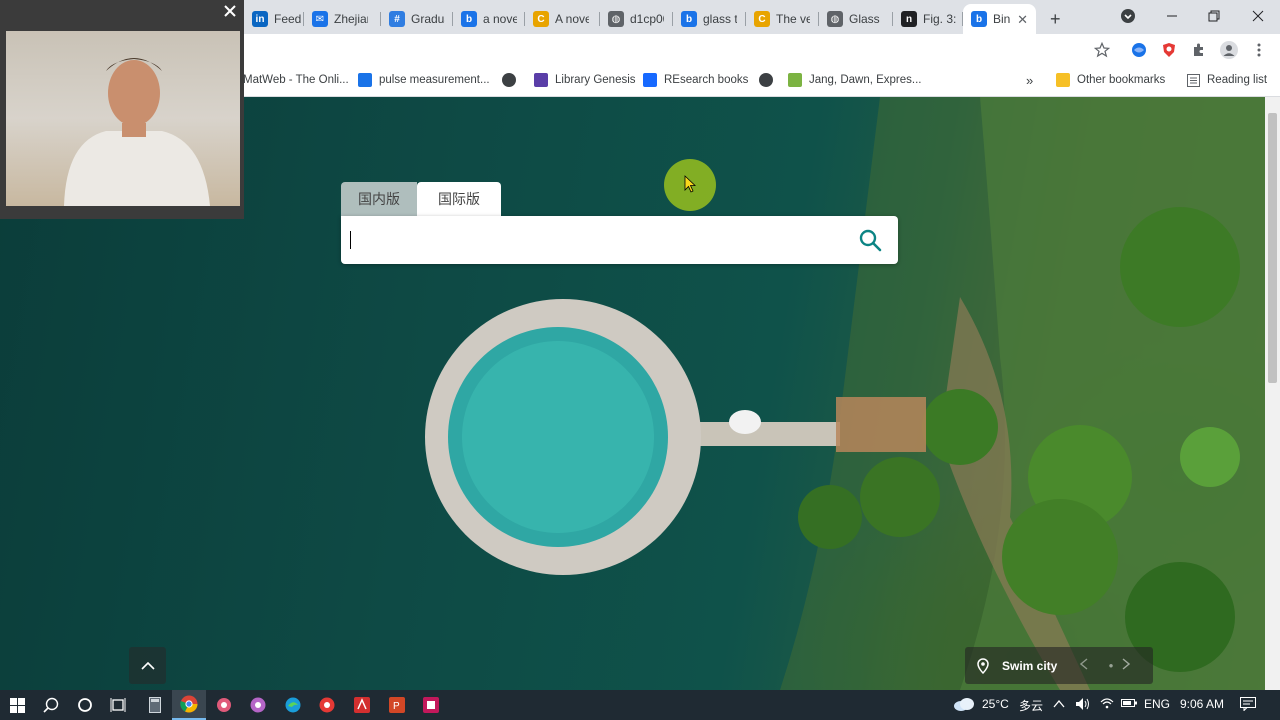  Describe the element at coordinates (1029, 80) in the screenshot. I see `bookmarks-overflow-button: »` at that location.